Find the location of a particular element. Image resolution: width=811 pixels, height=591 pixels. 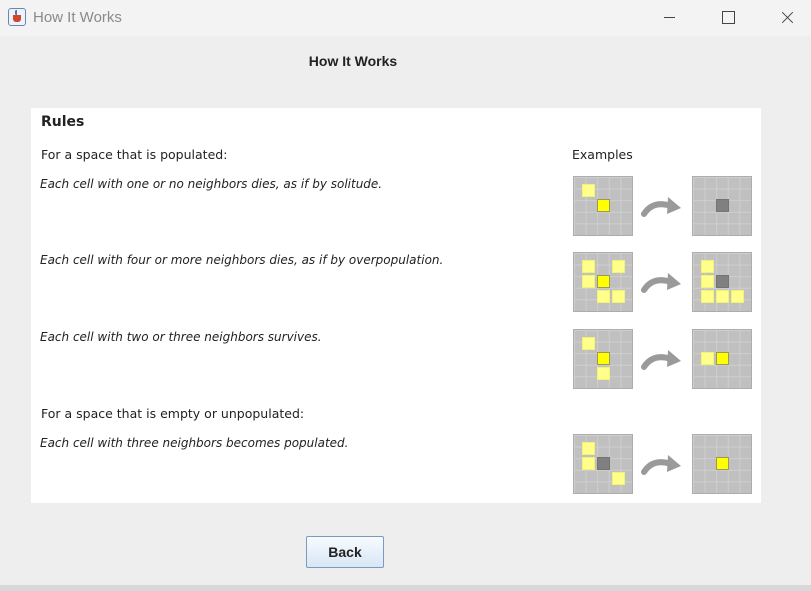

page-title: How It Works is located at coordinates (353, 61).